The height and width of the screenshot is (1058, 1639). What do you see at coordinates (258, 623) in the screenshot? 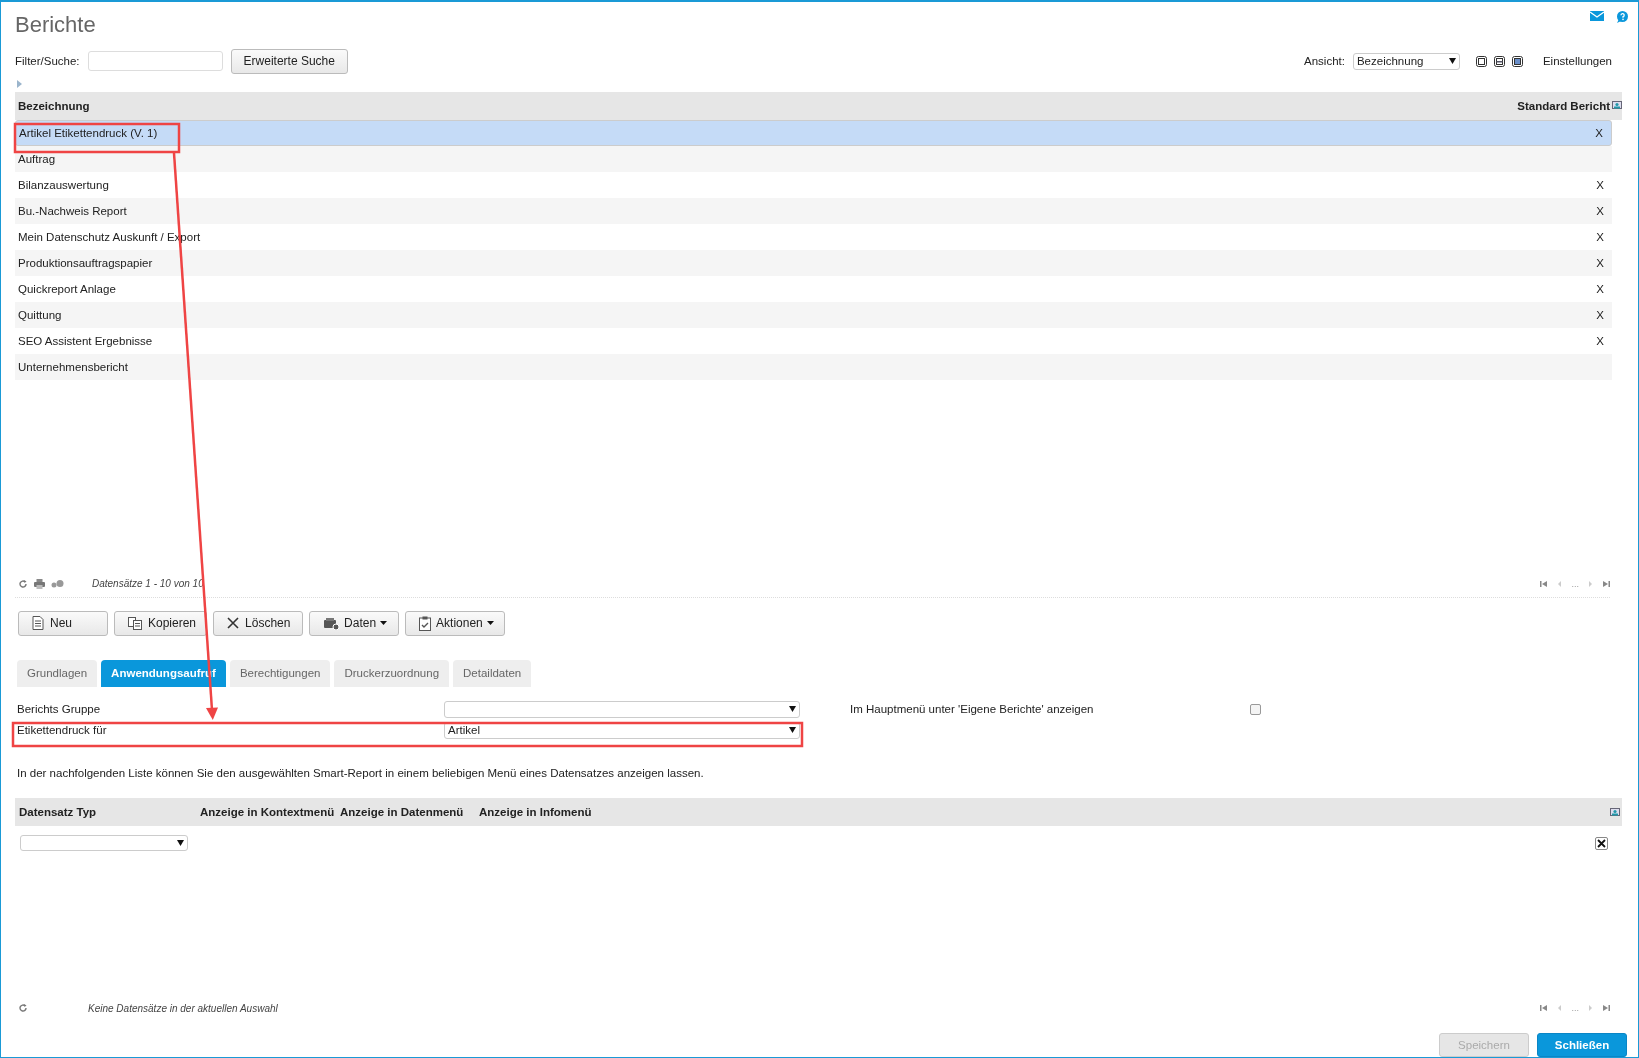
I see `toolbar-button: Löschen` at bounding box center [258, 623].